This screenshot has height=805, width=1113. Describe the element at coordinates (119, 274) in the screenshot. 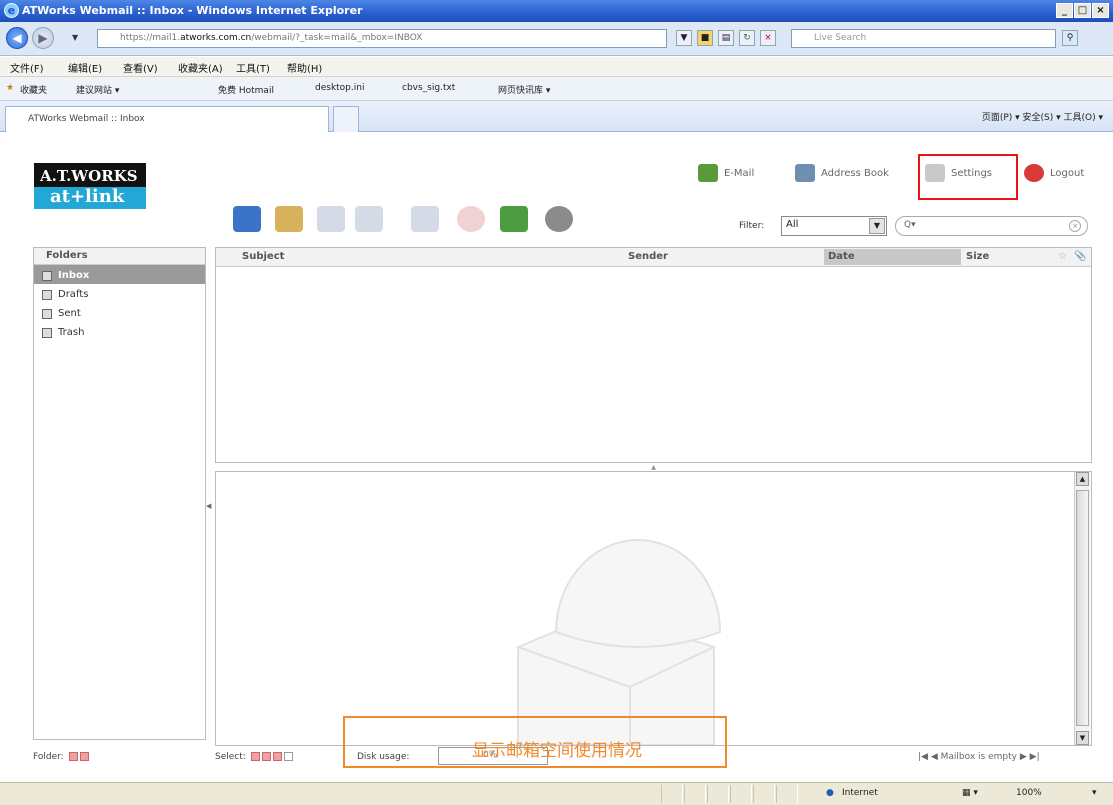

I see `folder-inbox: Inbox` at that location.